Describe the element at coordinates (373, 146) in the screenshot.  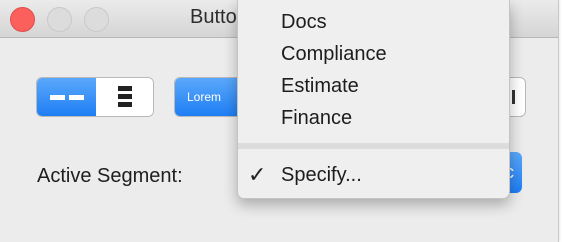
I see `menu-separator` at that location.